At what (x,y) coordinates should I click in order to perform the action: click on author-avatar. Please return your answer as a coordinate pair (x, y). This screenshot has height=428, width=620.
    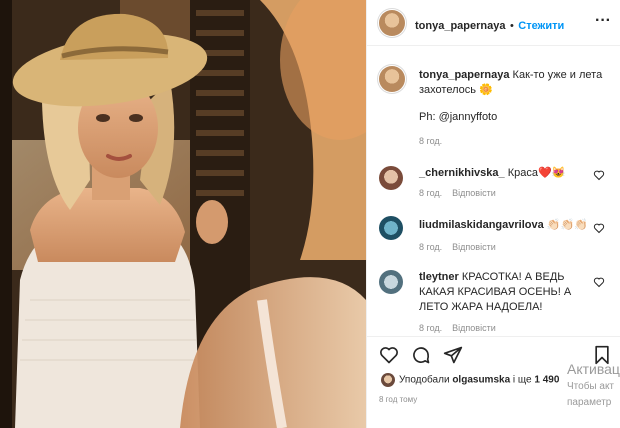
    Looking at the image, I should click on (392, 23).